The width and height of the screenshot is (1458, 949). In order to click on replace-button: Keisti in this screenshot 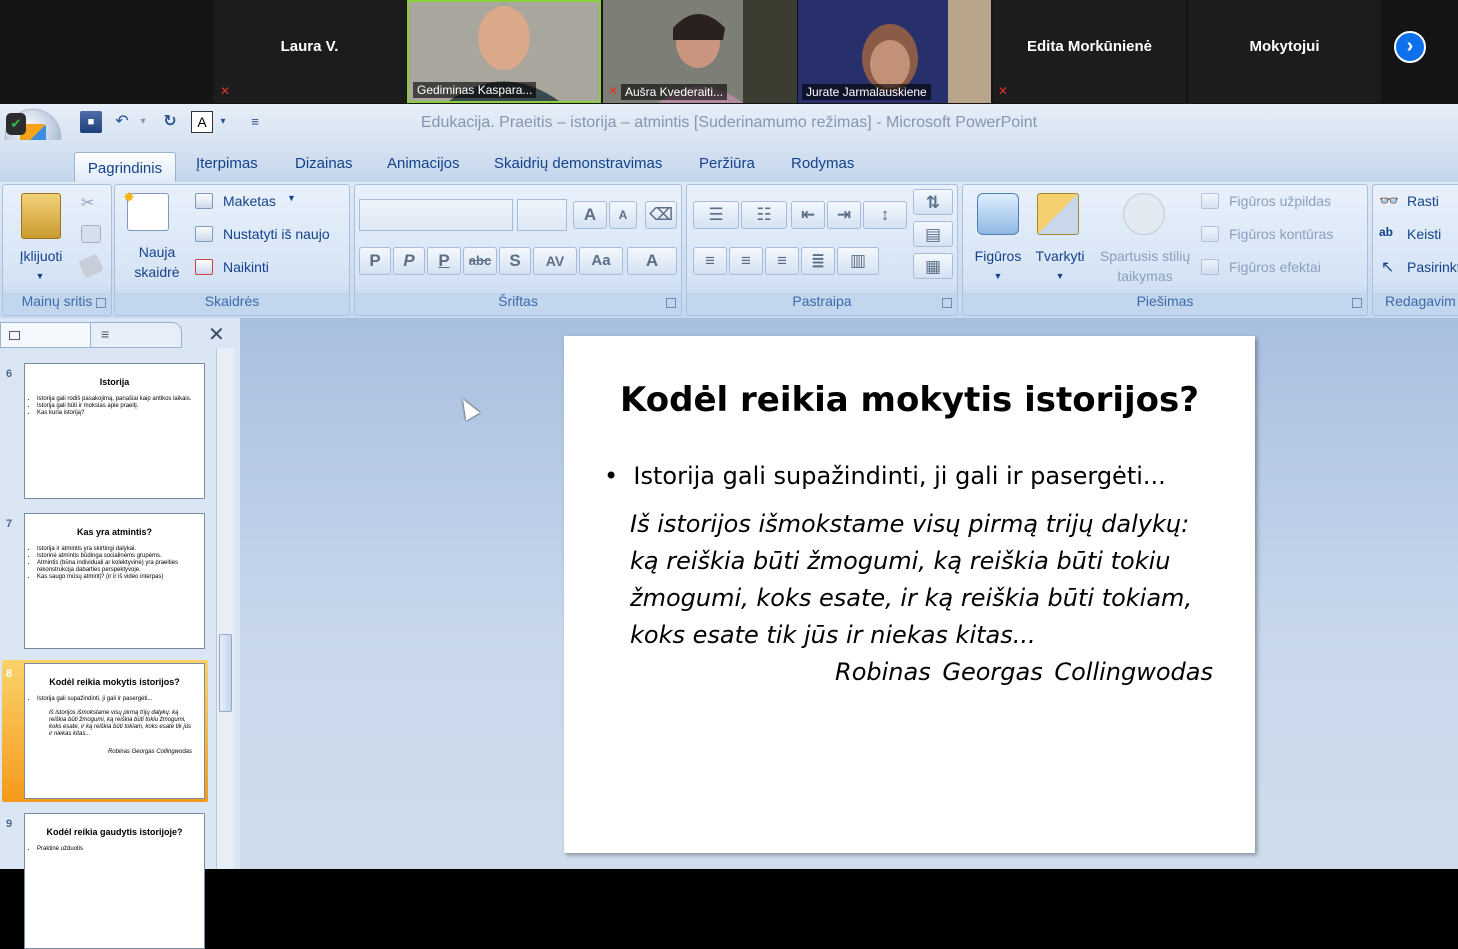, I will do `click(1424, 234)`.